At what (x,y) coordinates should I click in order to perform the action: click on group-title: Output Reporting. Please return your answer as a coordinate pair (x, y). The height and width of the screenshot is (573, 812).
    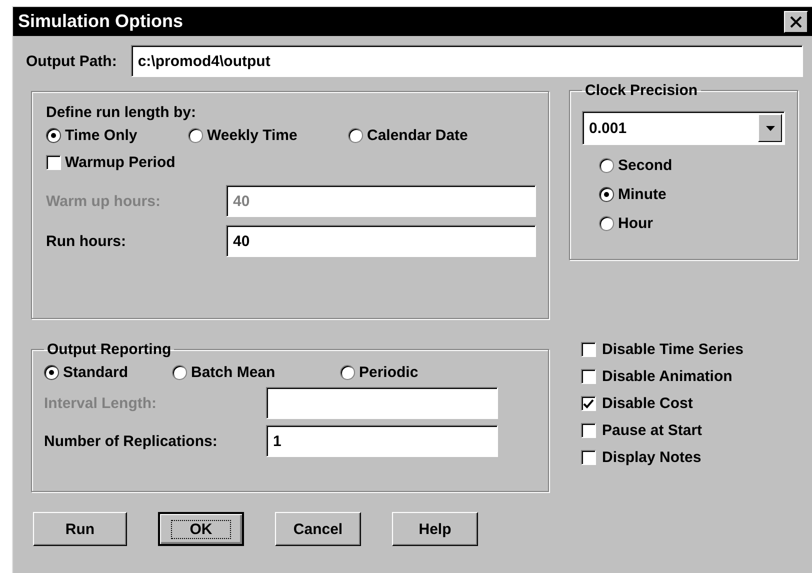
    Looking at the image, I should click on (109, 349).